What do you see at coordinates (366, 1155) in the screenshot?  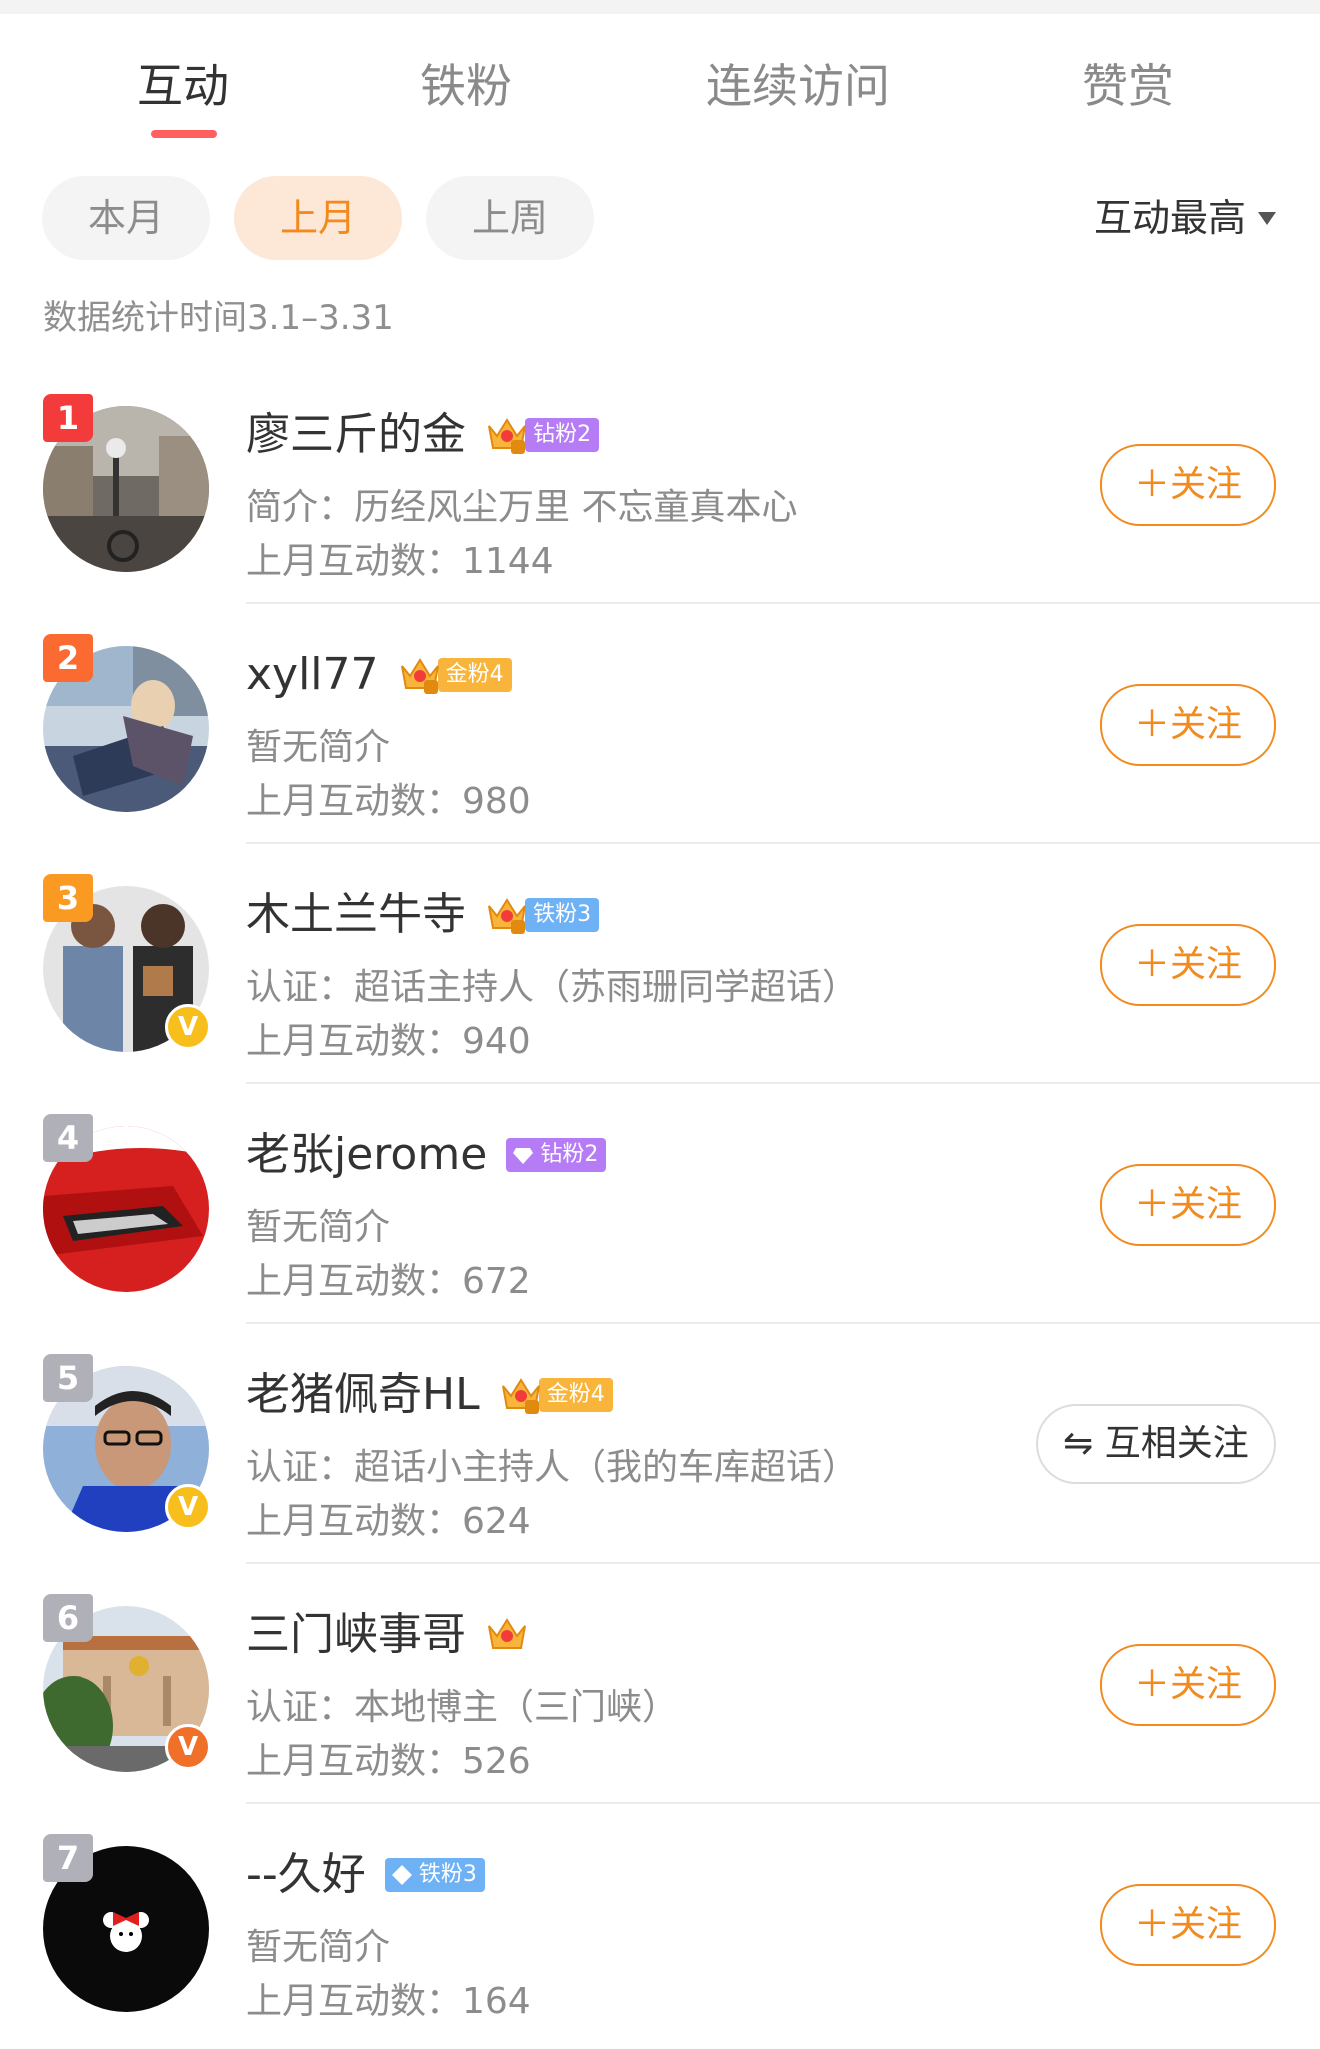 I see `user-name: 老张jerome` at bounding box center [366, 1155].